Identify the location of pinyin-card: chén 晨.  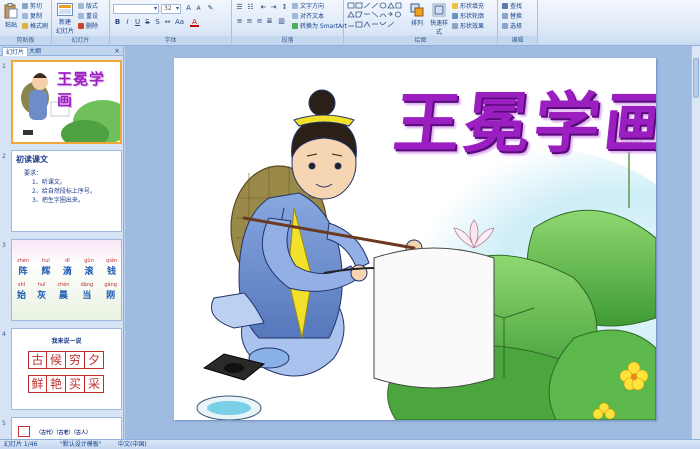
(63, 291).